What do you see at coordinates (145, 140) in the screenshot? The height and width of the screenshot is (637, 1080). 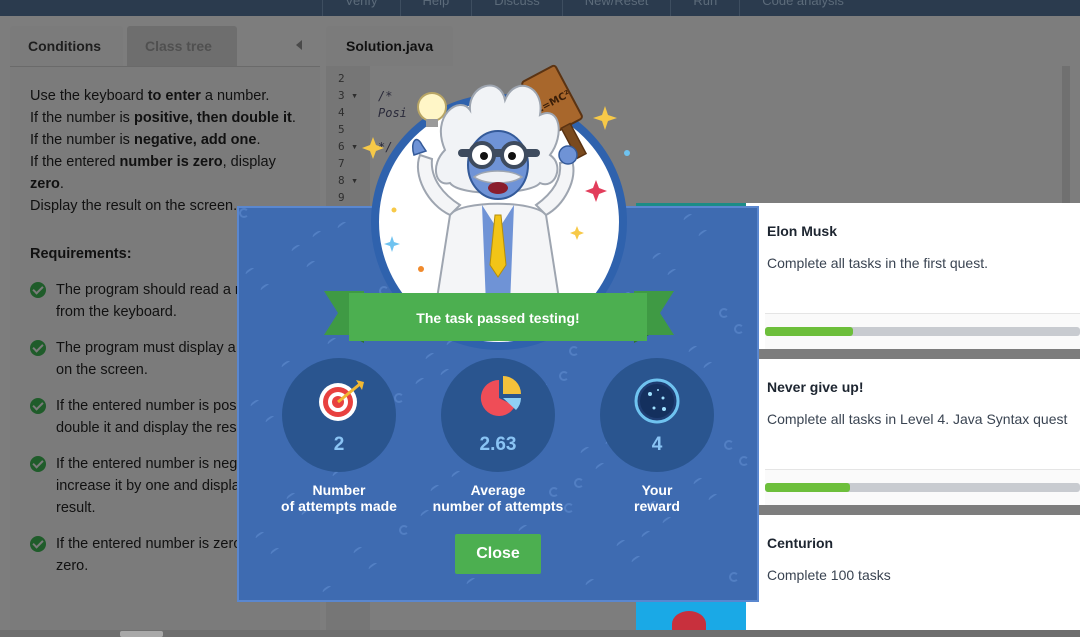 I see `task-description-line: If the number is negative, add one.` at bounding box center [145, 140].